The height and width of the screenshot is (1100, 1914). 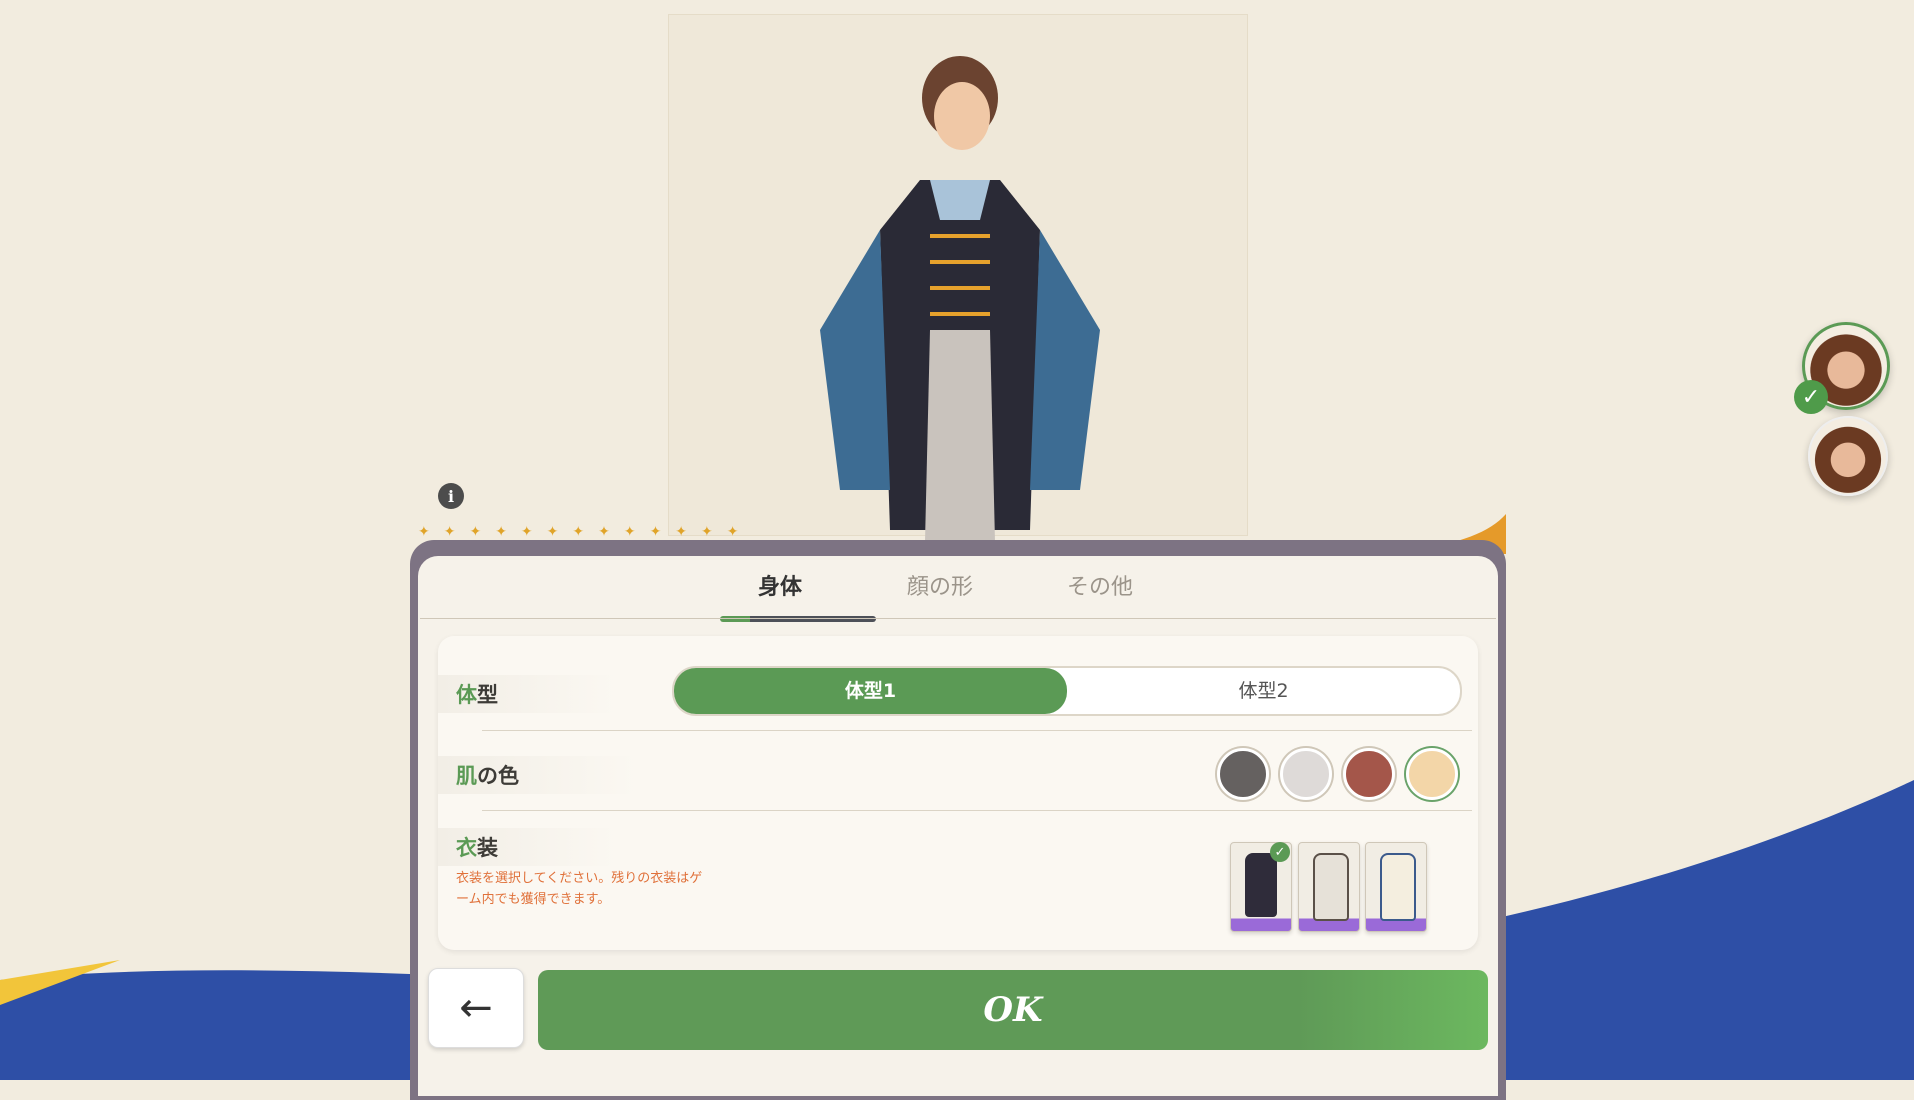 I want to click on tab-bar: 身体 顔の形 その他, so click(x=940, y=595).